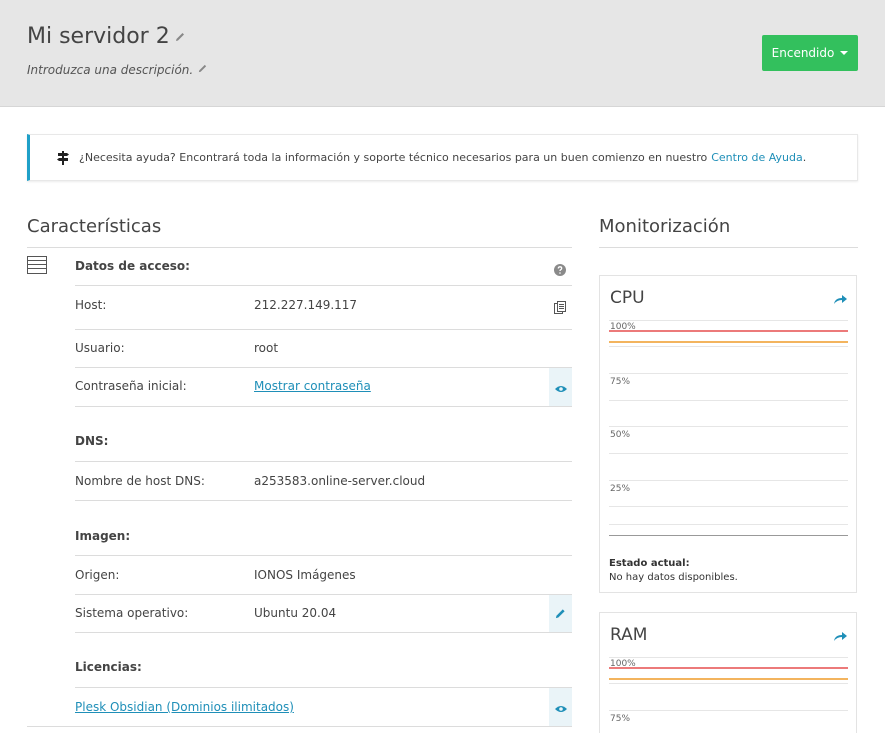  What do you see at coordinates (323, 668) in the screenshot?
I see `licenses-heading-row: Licencias:` at bounding box center [323, 668].